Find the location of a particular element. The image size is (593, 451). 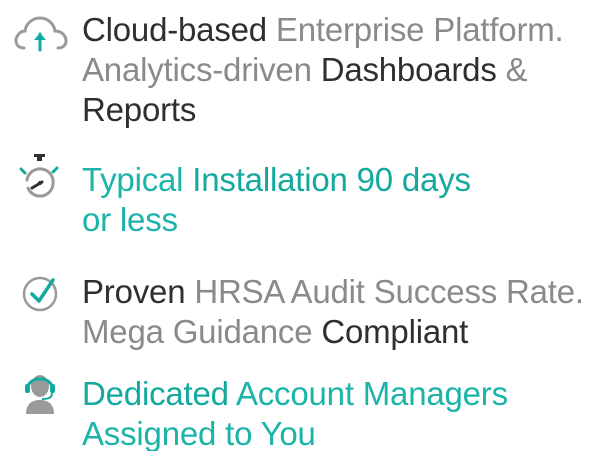

feature-1-text-1: Cloud-based is located at coordinates (174, 29).